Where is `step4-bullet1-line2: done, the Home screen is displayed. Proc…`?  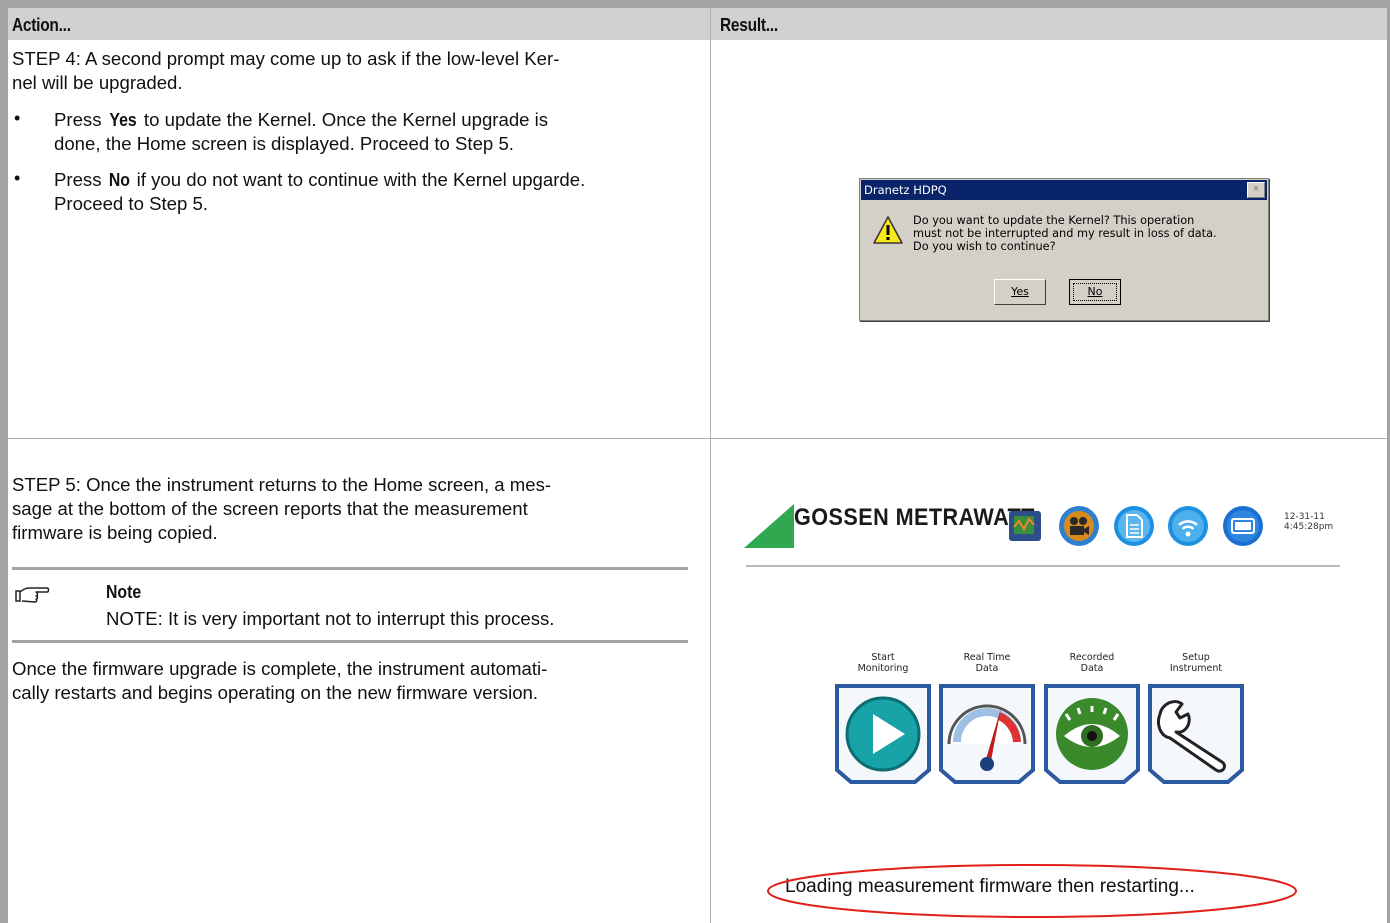
step4-bullet1-line2: done, the Home screen is displayed. Proc… is located at coordinates (284, 143).